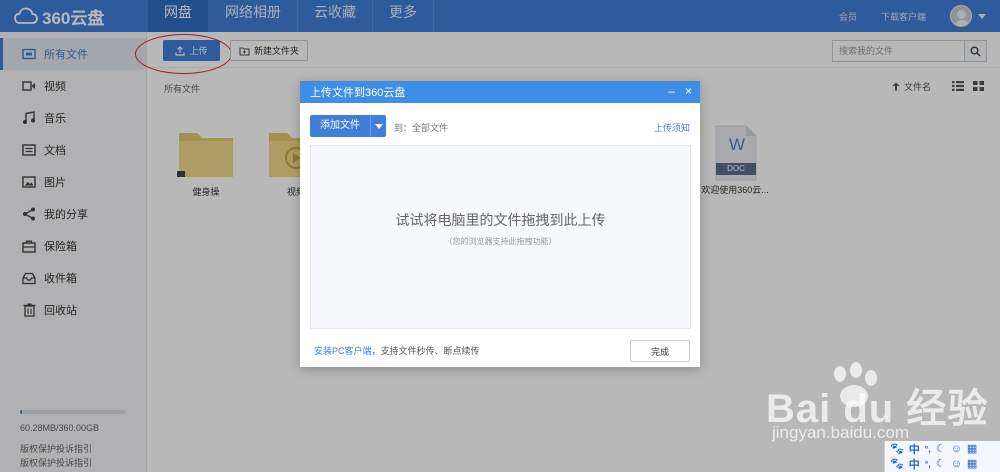  I want to click on storage-usage: 60.28MB/360.00GB, so click(73, 421).